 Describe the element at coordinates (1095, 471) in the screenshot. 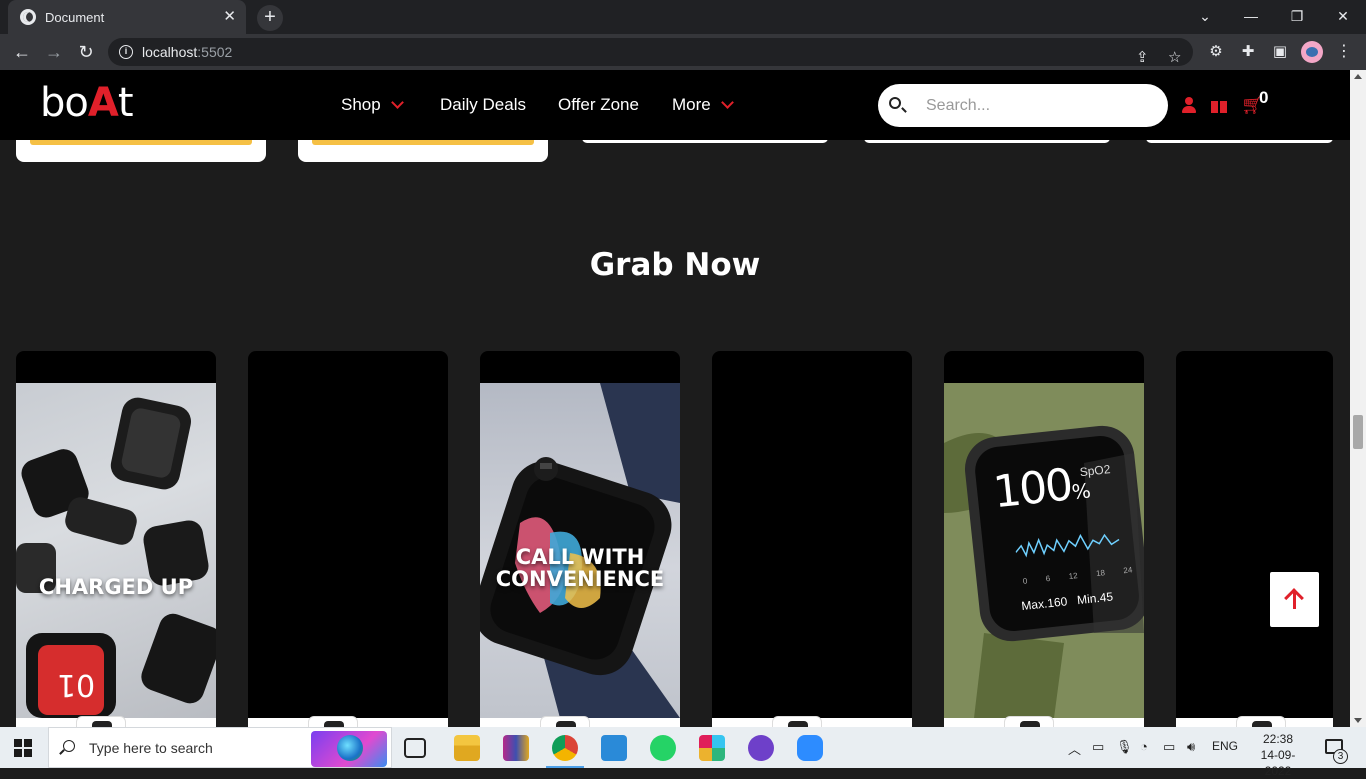

I see `watch-label: SpO2` at that location.